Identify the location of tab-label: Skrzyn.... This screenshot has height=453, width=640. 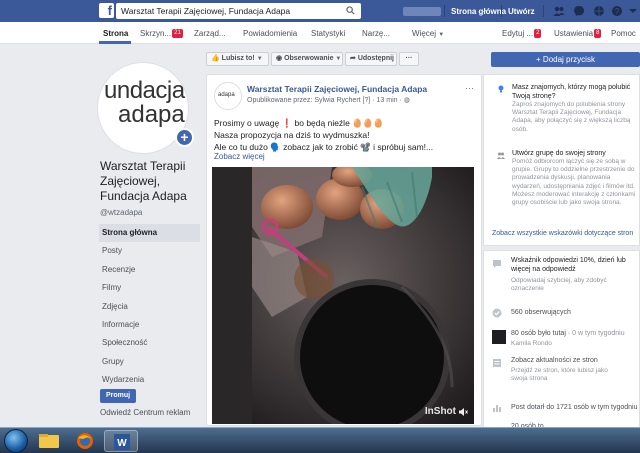
(156, 33).